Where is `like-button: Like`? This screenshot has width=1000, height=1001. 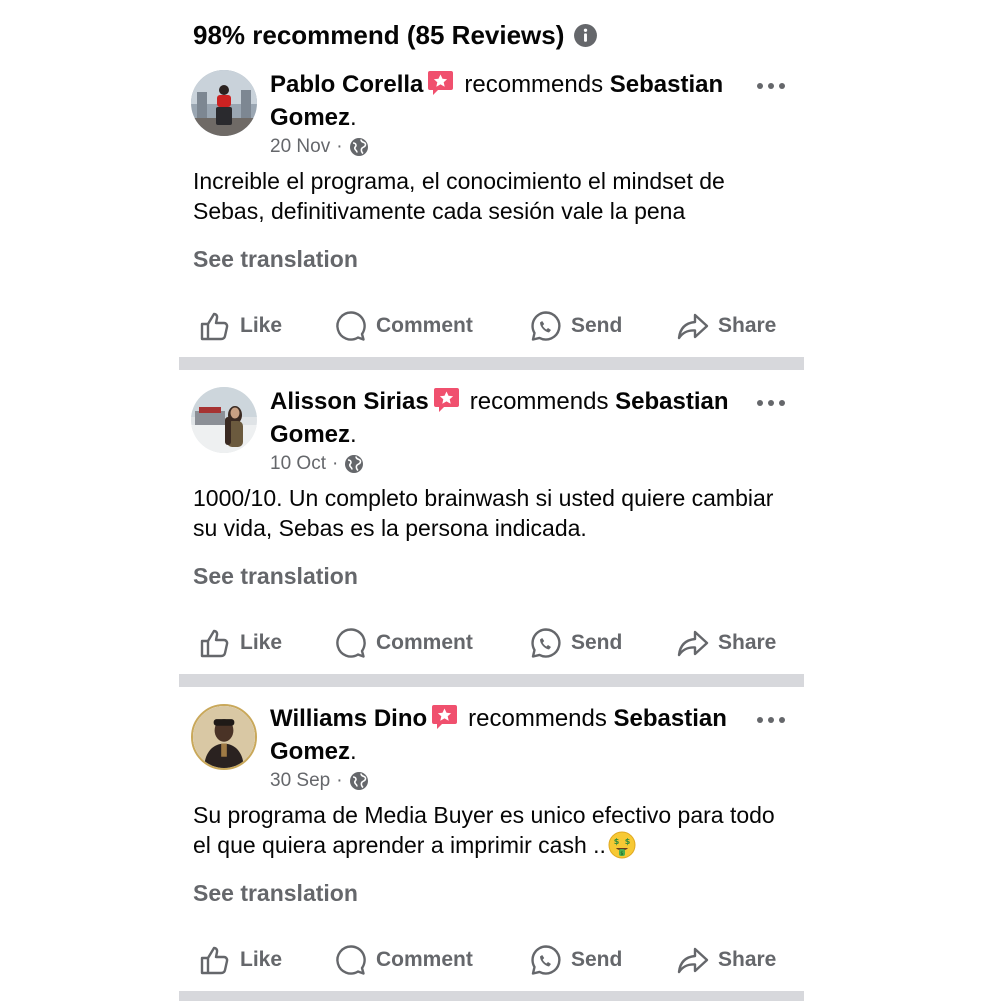 like-button: Like is located at coordinates (240, 960).